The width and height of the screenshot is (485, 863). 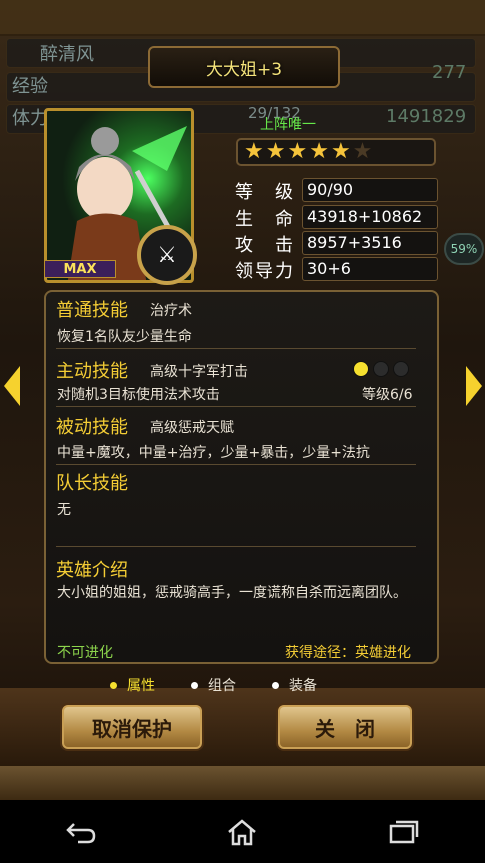 I want to click on no-evolve-note: 不可进化, so click(x=85, y=653).